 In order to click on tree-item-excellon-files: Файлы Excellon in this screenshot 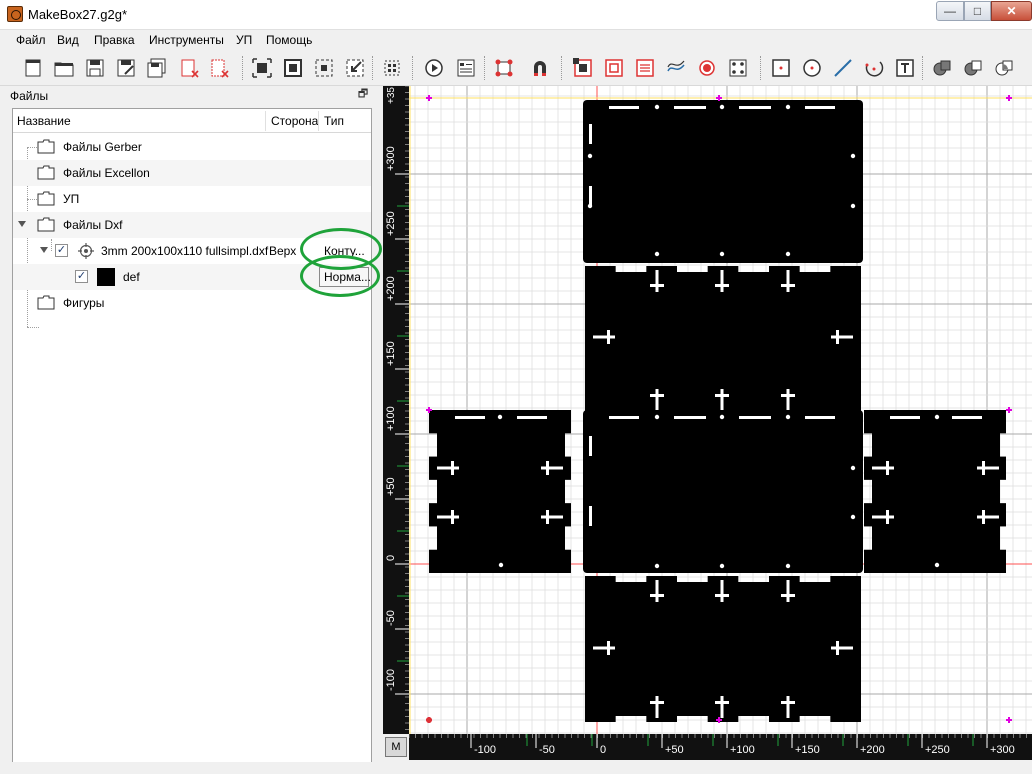, I will do `click(192, 173)`.